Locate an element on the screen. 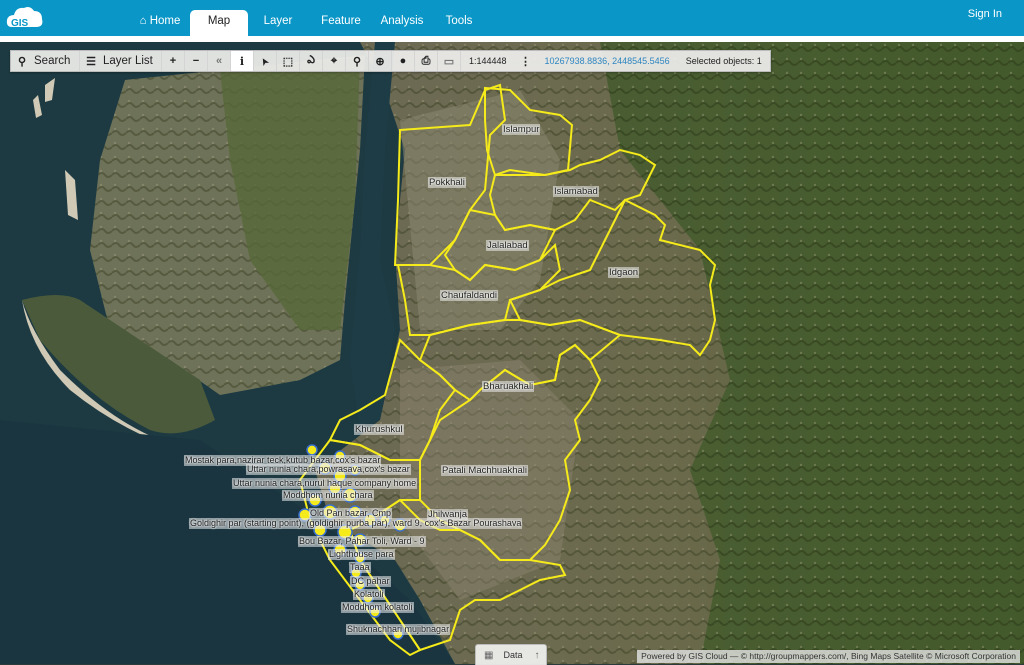 Image resolution: width=1024 pixels, height=665 pixels. collapse-button: « is located at coordinates (219, 61).